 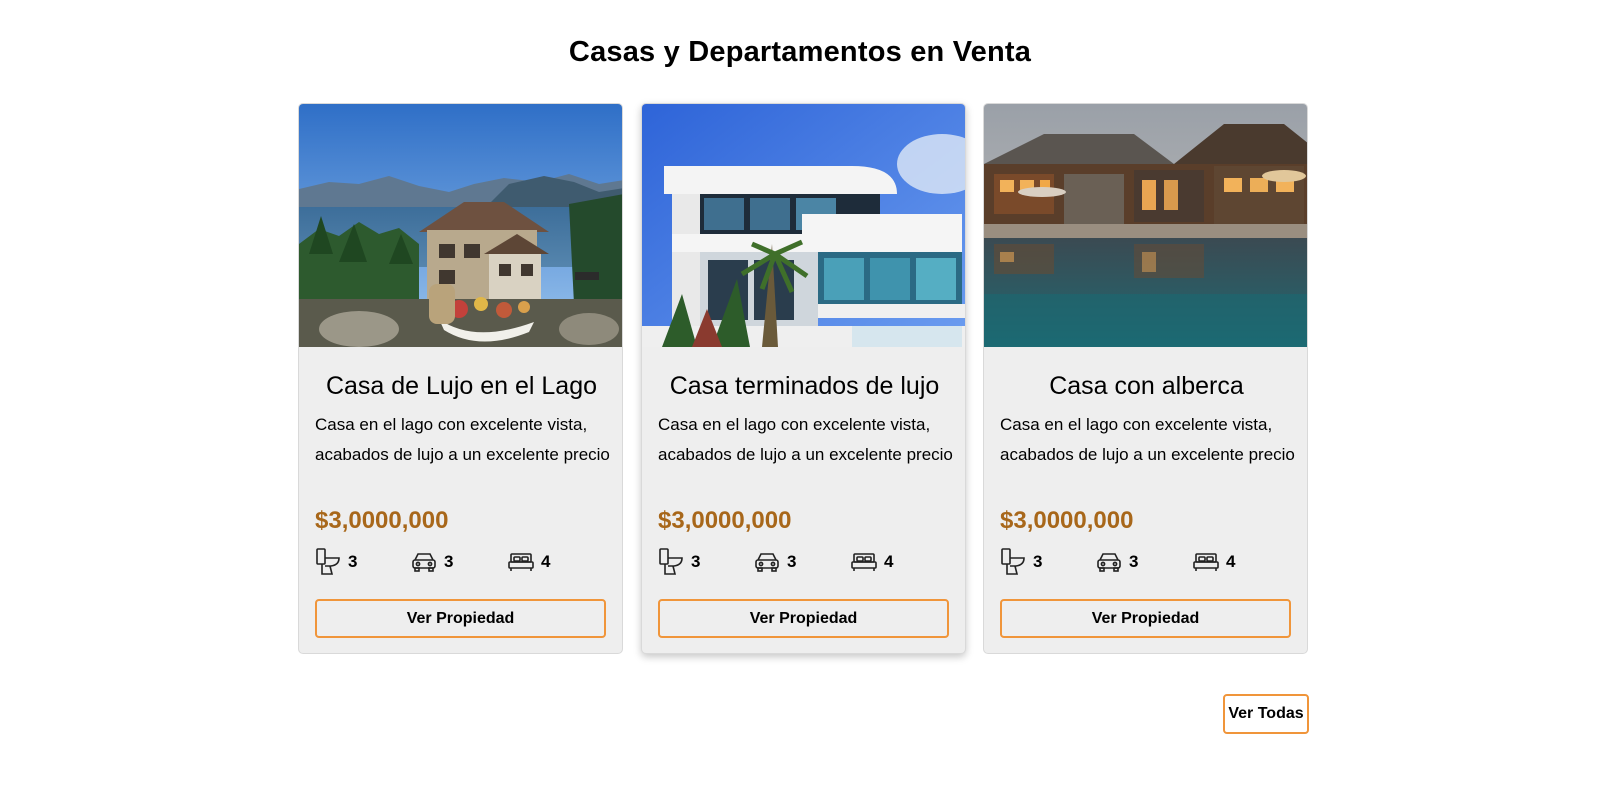 What do you see at coordinates (1145, 225) in the screenshot?
I see `pool-house-photo` at bounding box center [1145, 225].